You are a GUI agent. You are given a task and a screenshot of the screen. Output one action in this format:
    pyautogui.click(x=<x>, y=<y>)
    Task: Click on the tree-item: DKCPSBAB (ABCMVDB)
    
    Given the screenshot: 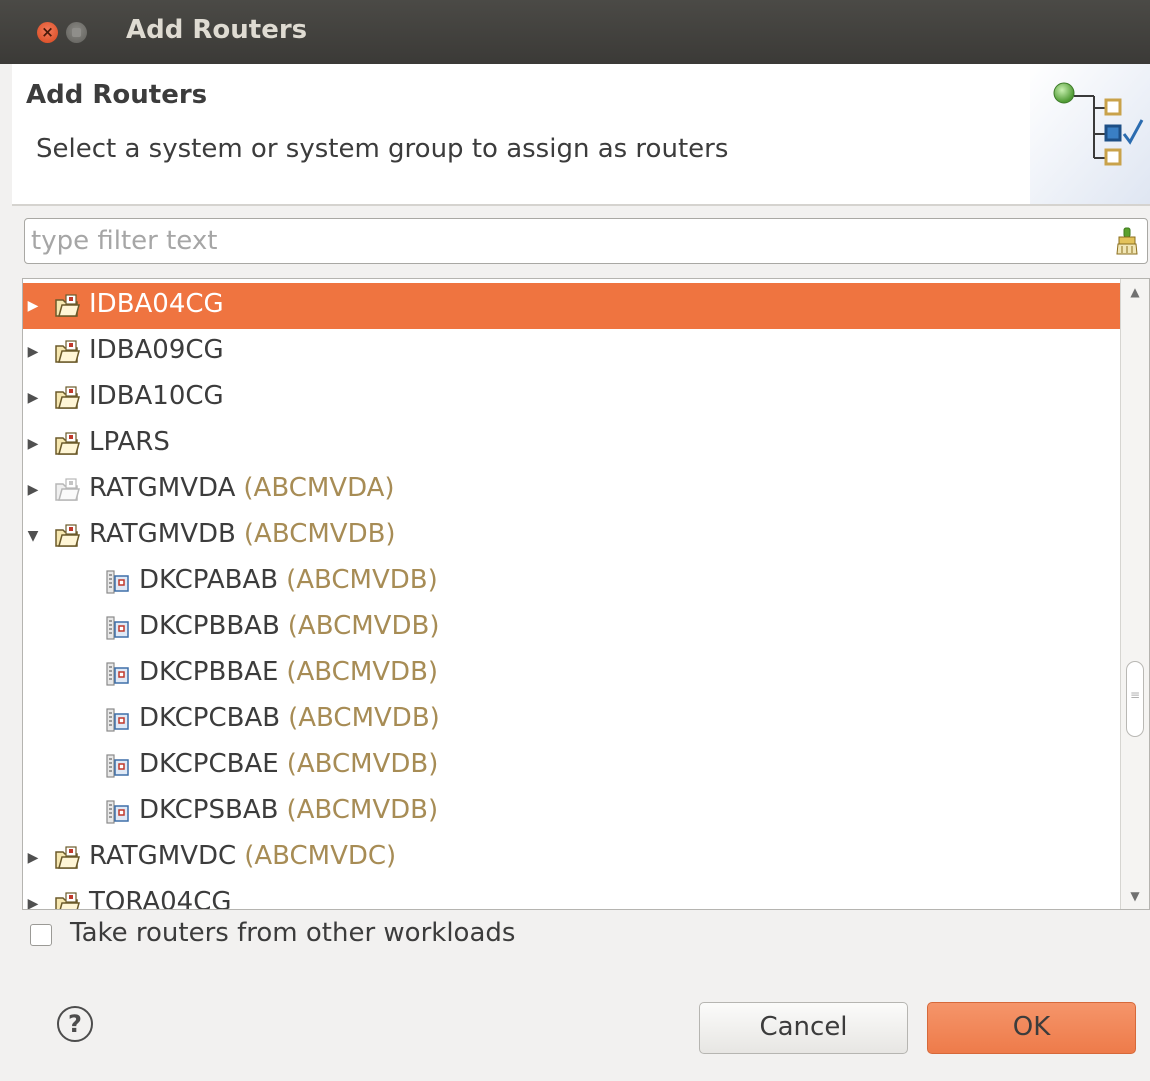 What is the action you would take?
    pyautogui.click(x=571, y=812)
    